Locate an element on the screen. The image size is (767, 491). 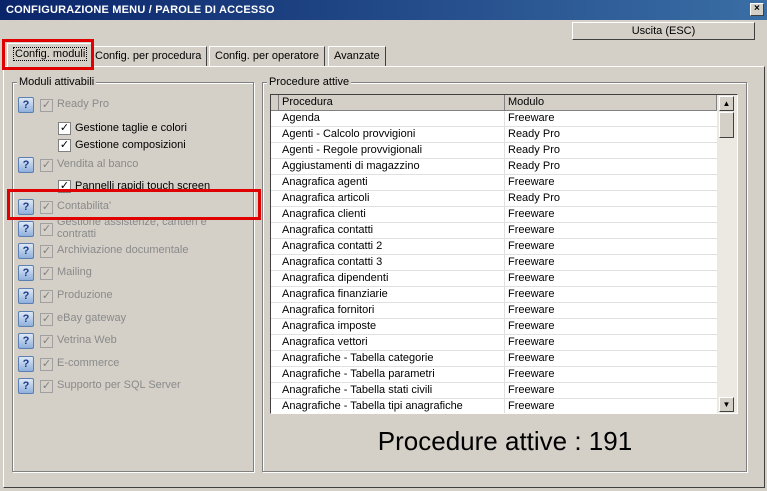
table-row: Agenda Freeware is located at coordinates (494, 119).